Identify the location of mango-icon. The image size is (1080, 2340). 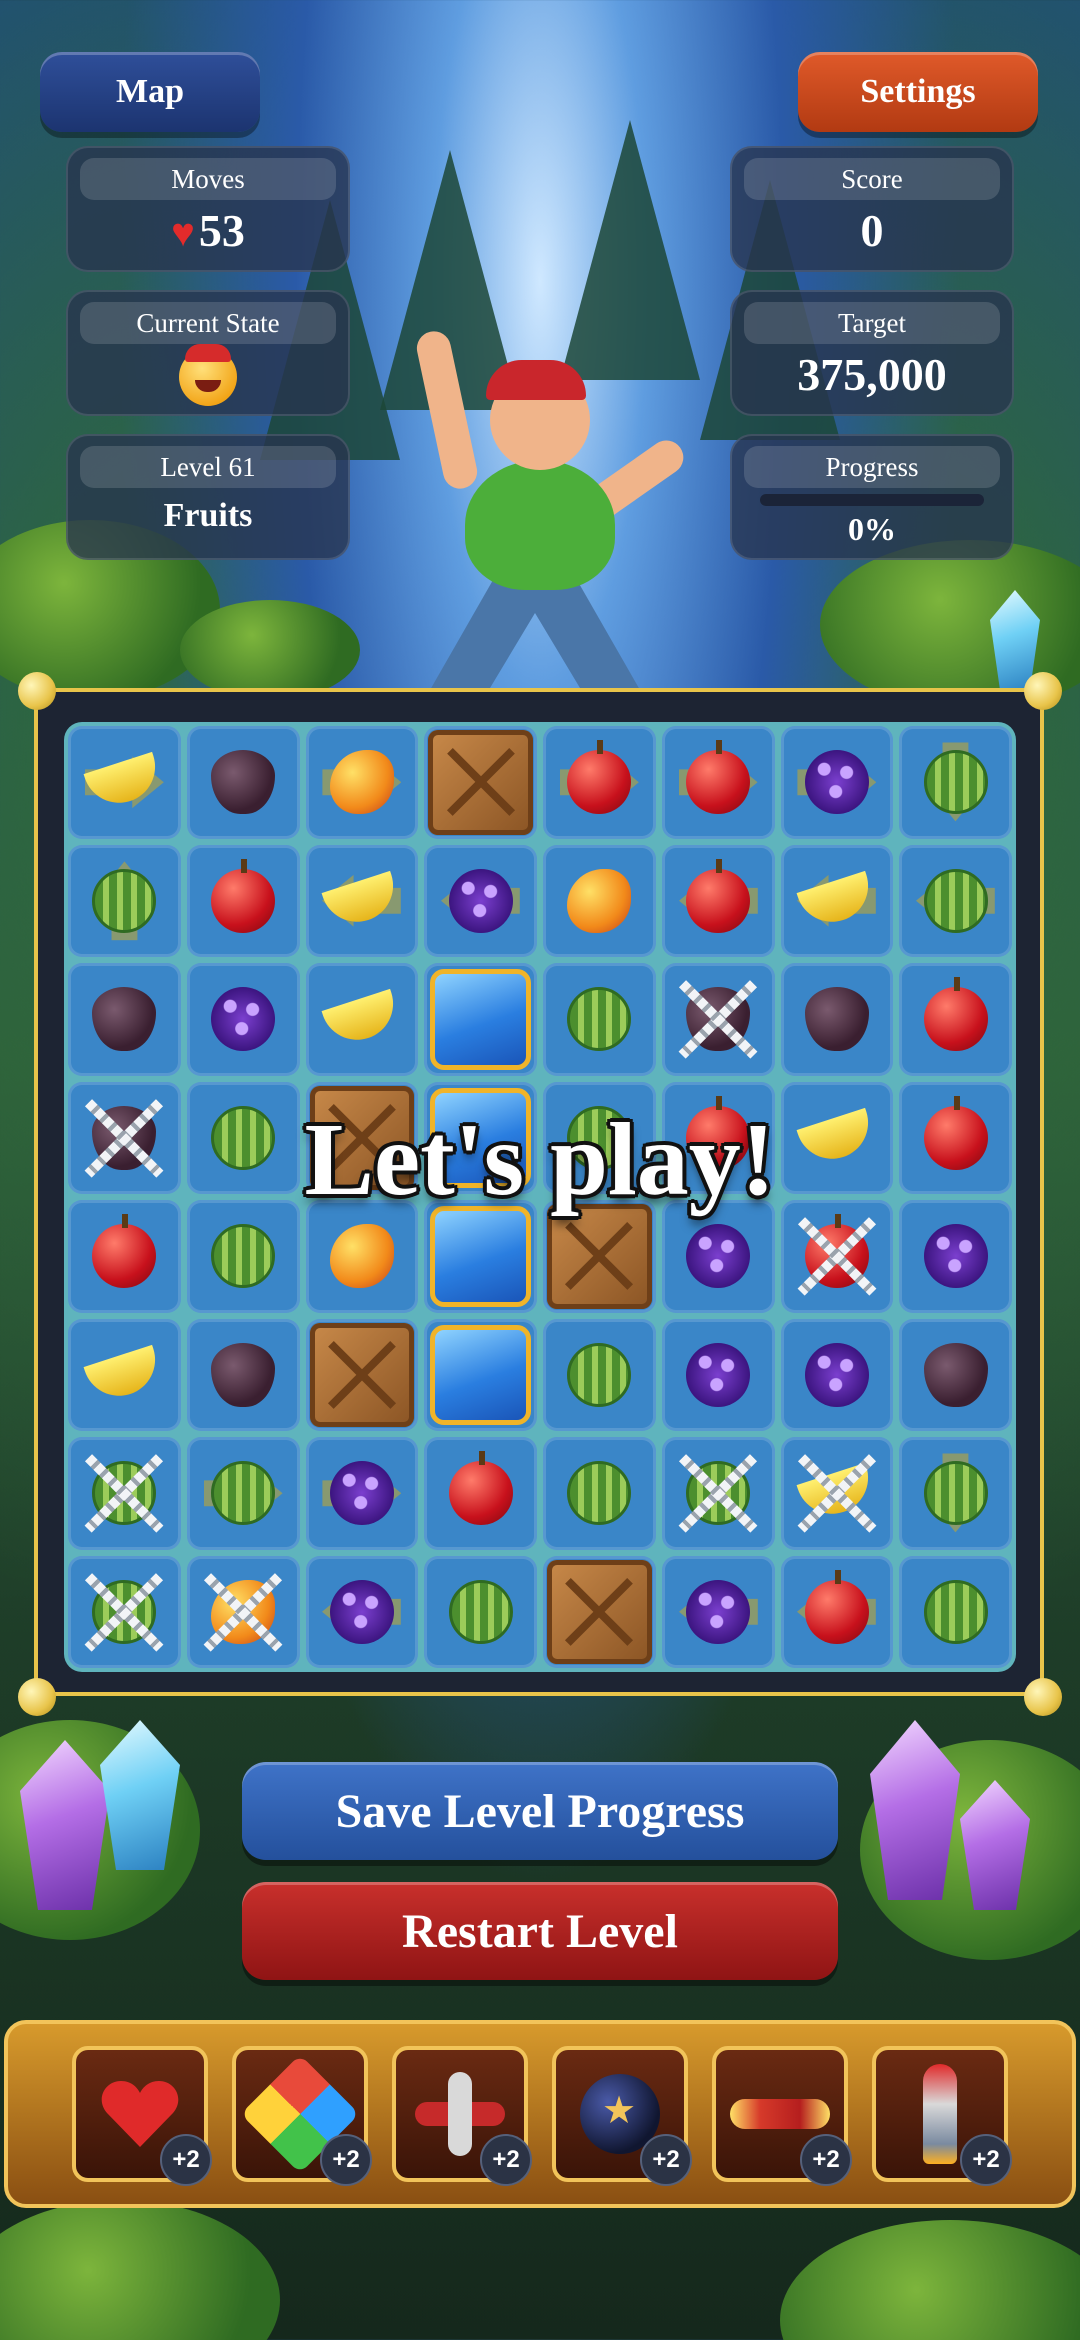
(361, 782).